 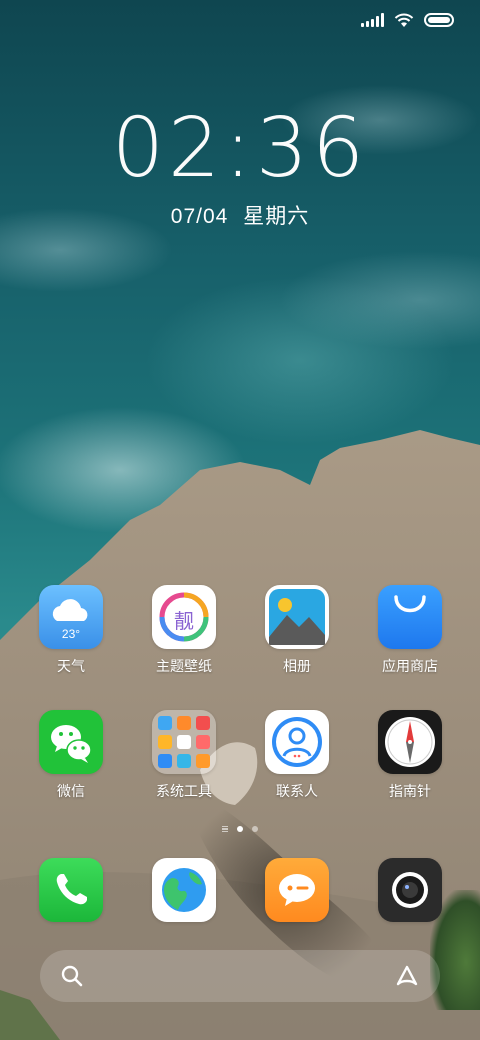 I want to click on clock-time: 02:36, so click(x=240, y=148).